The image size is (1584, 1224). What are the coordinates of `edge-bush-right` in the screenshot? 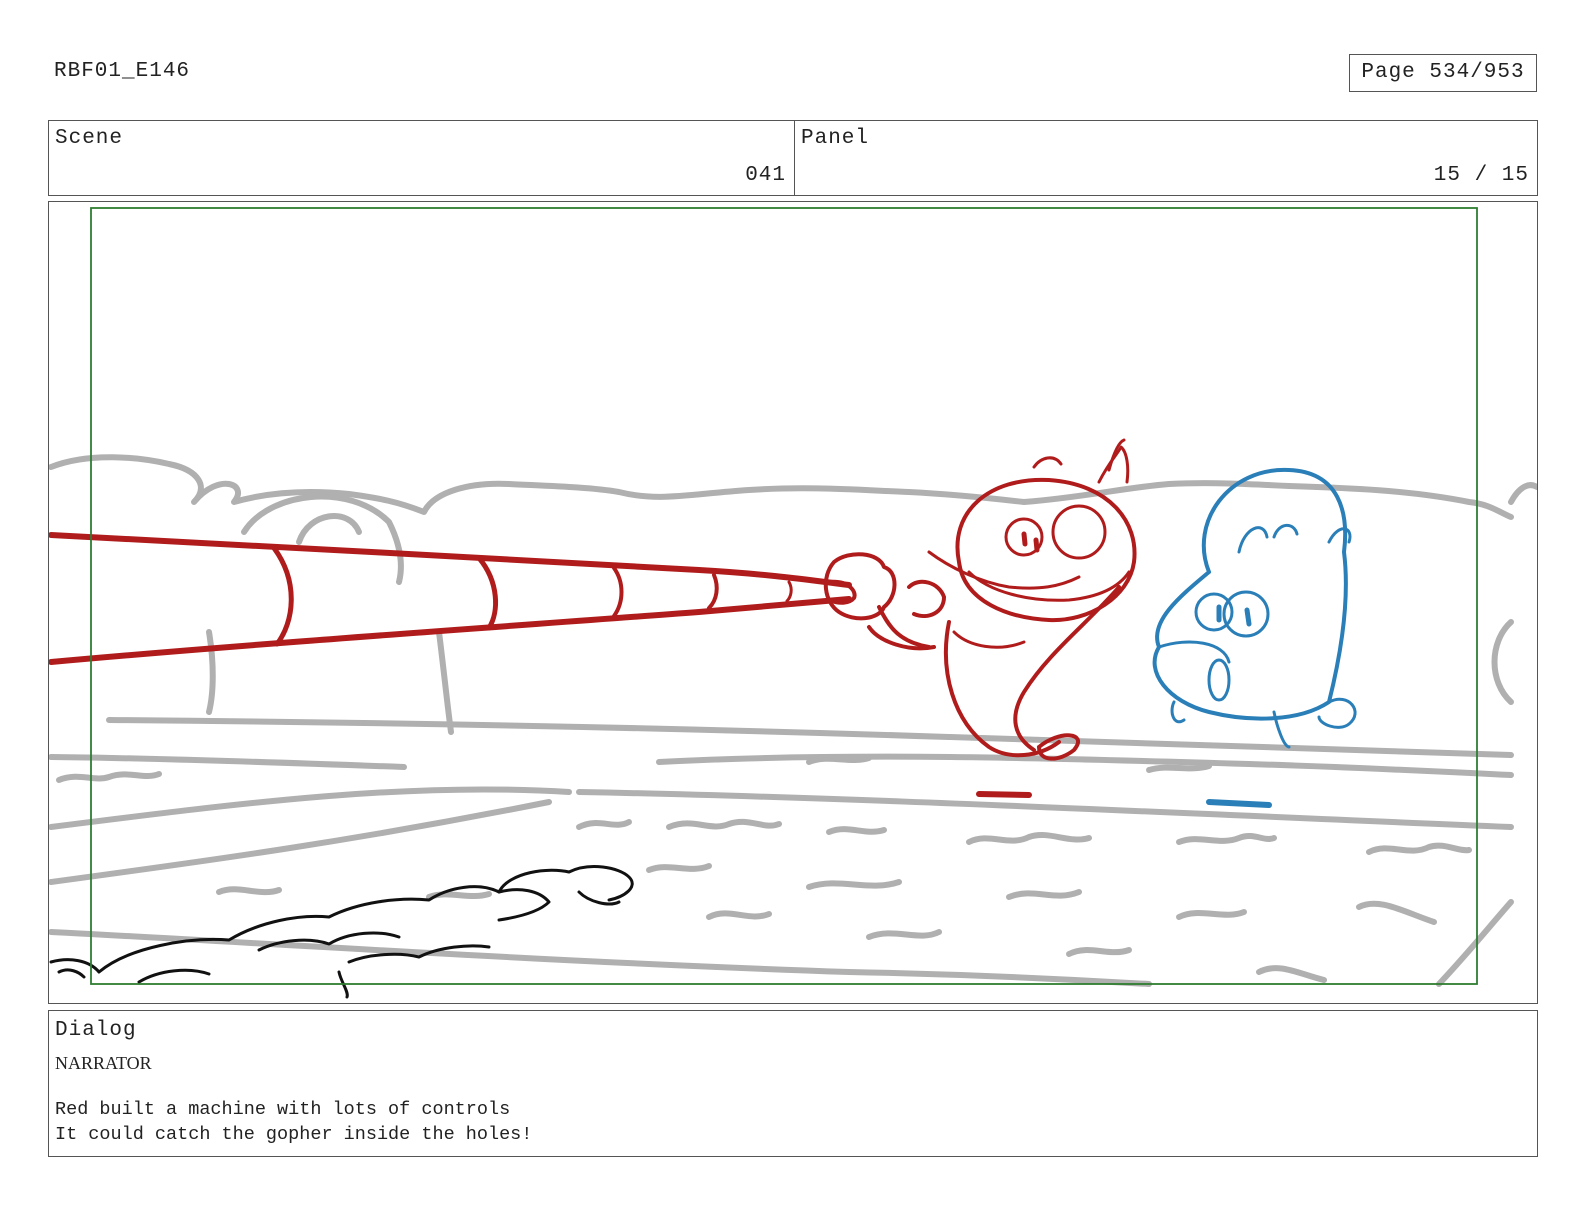 It's located at (1502, 662).